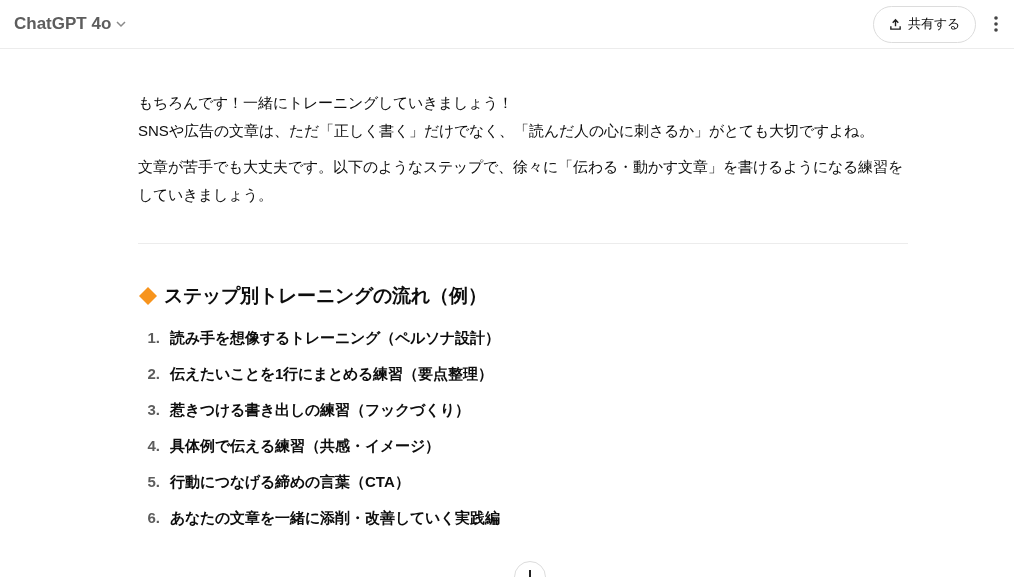 The width and height of the screenshot is (1014, 577). What do you see at coordinates (326, 103) in the screenshot?
I see `message-text: もちろんです！一緒にトレーニングしていきましょう！` at bounding box center [326, 103].